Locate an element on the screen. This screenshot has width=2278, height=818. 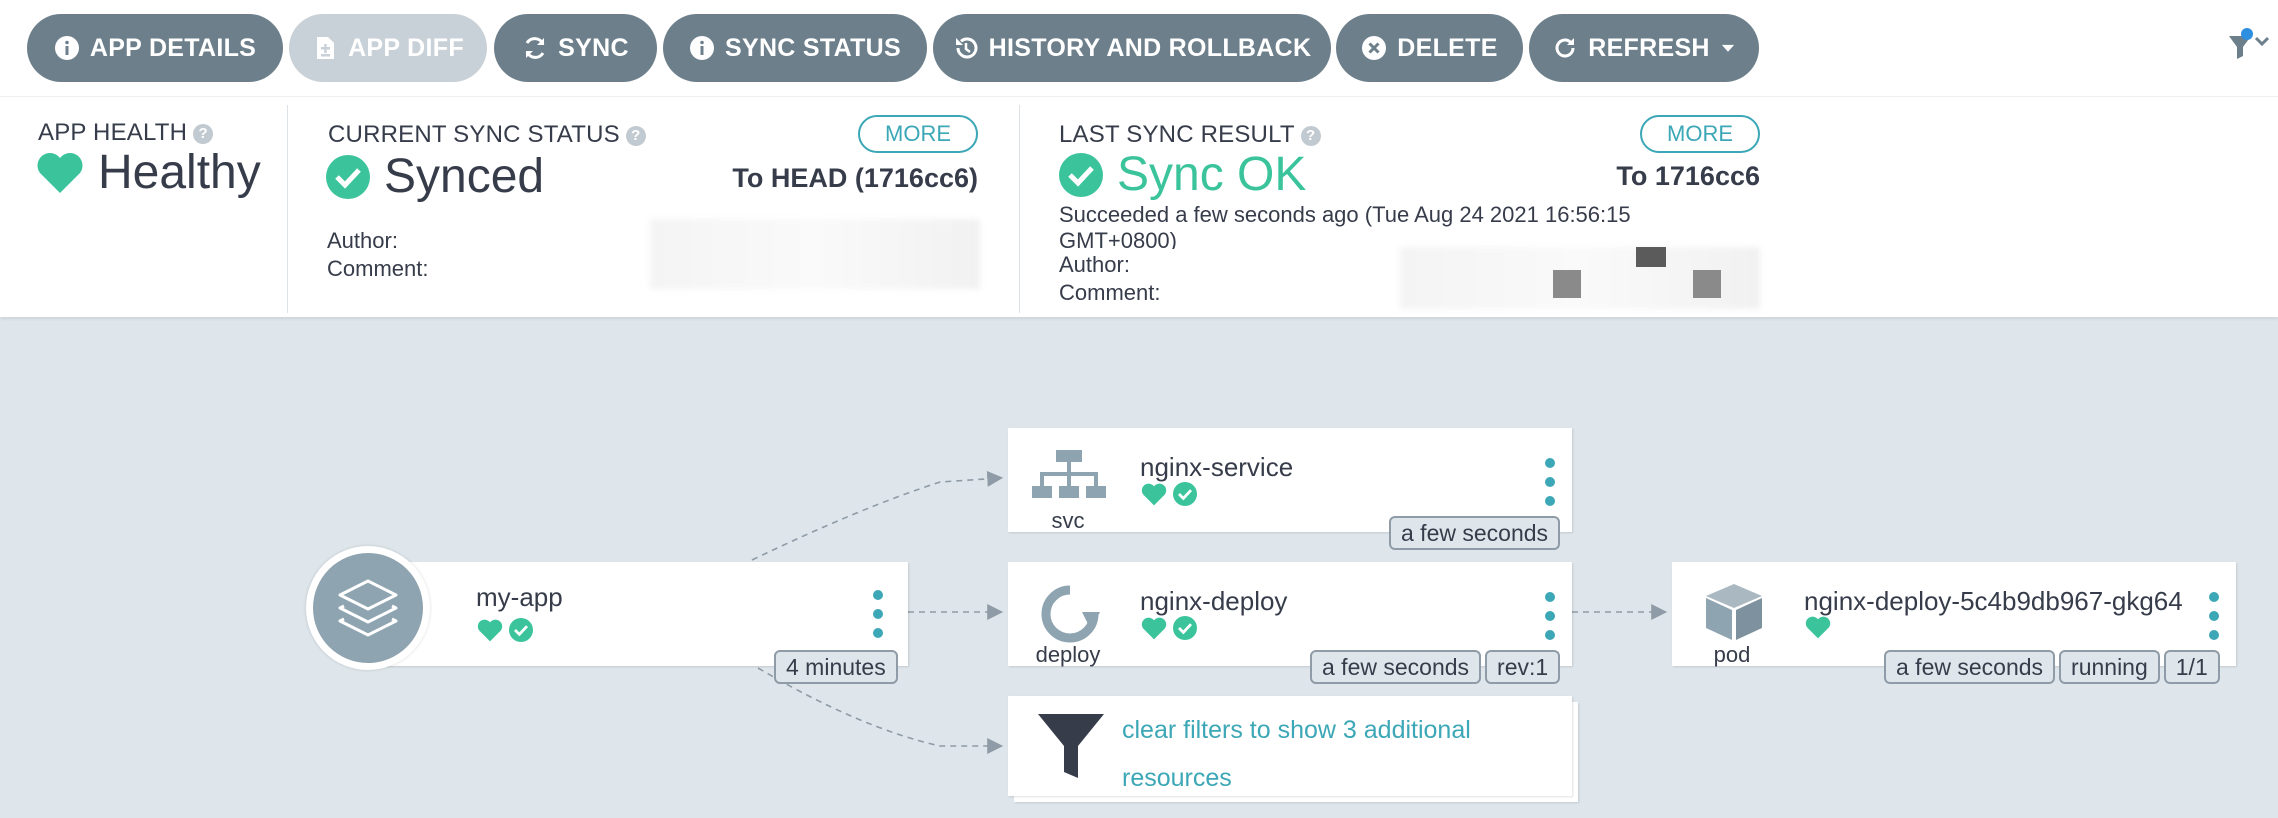
current-sync-comment-label: Comment: is located at coordinates (378, 268).